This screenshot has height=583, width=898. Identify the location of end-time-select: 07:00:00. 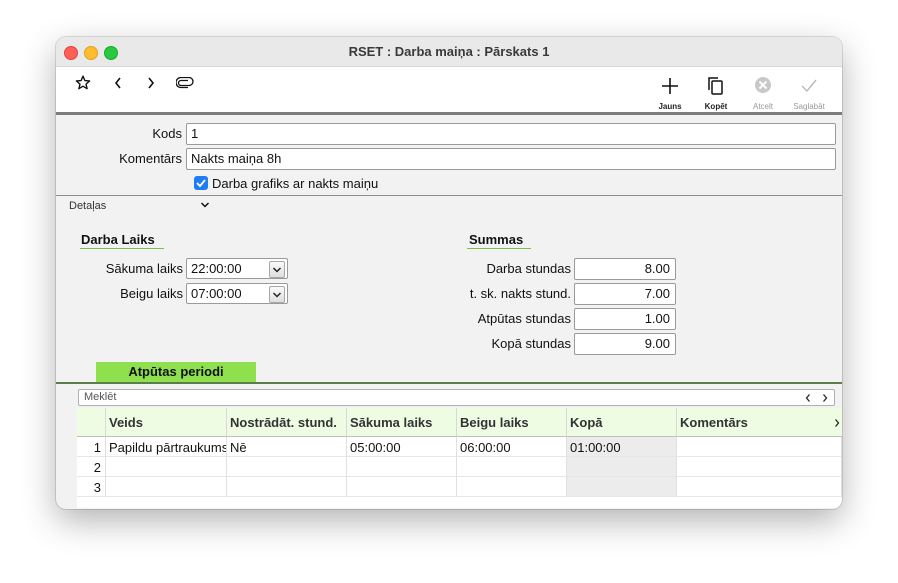
(237, 293).